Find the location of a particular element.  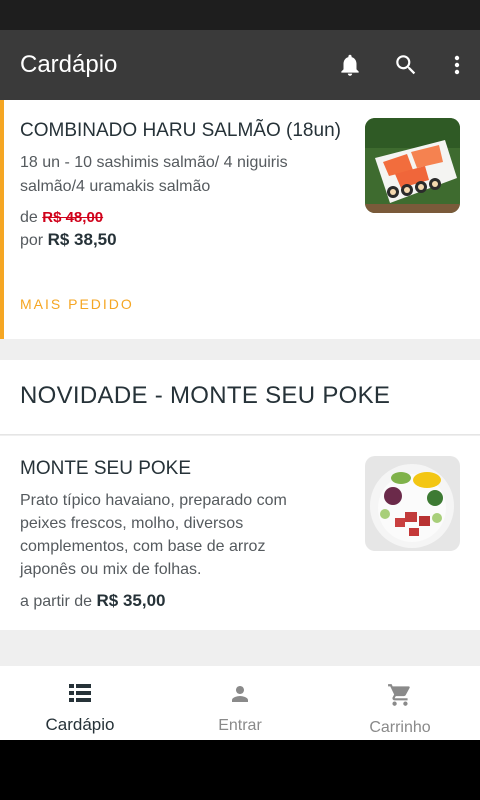

nav-item-cardapio: Cardápio is located at coordinates (80, 703).